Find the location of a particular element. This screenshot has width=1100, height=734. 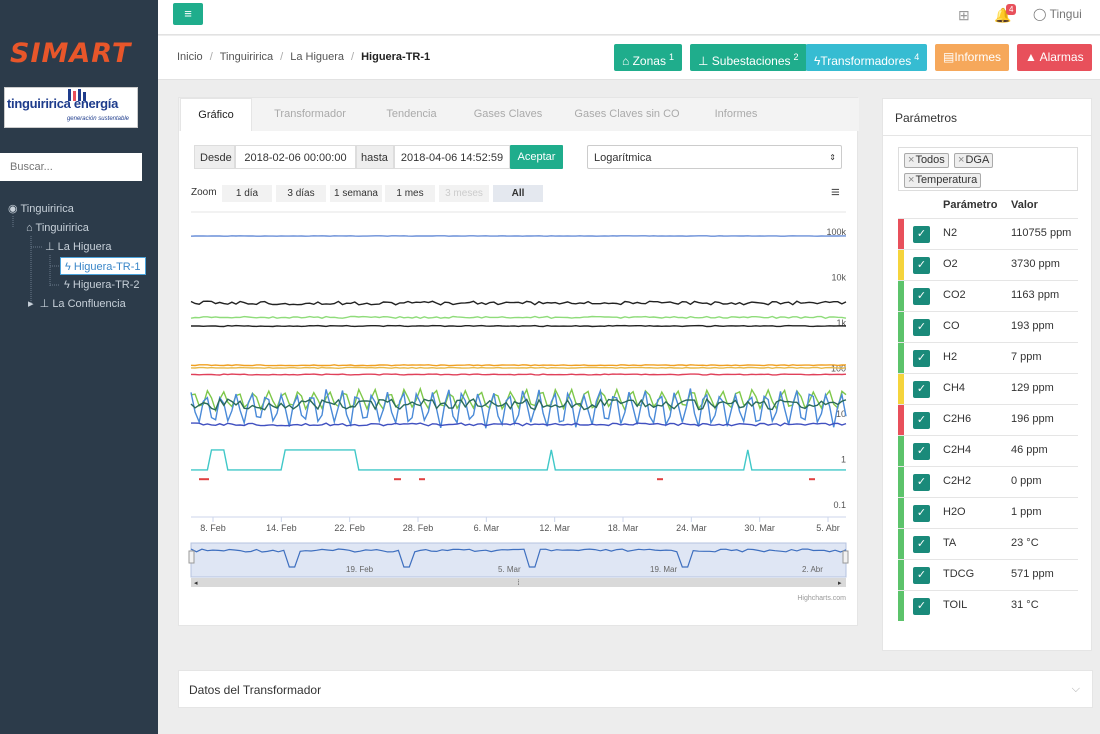

parameters-title: Parámetros is located at coordinates (987, 117).